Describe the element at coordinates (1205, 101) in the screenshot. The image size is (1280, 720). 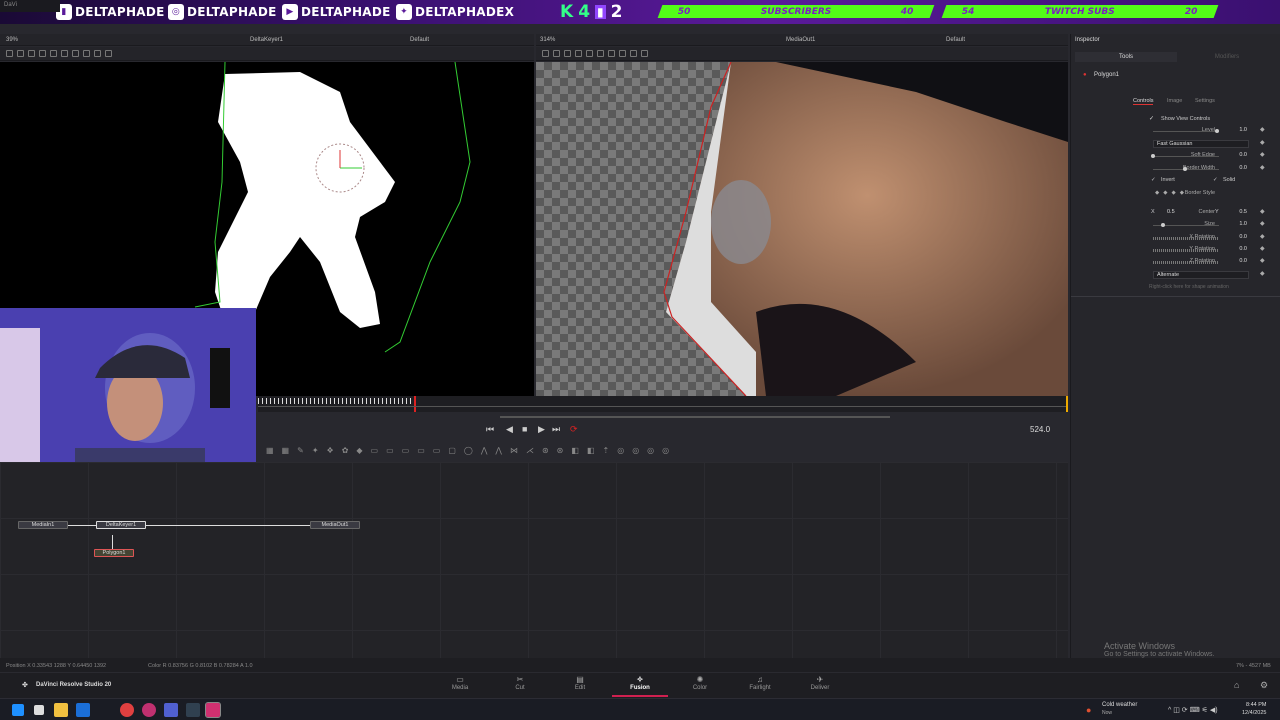
I see `subtab-settings: Settings` at that location.